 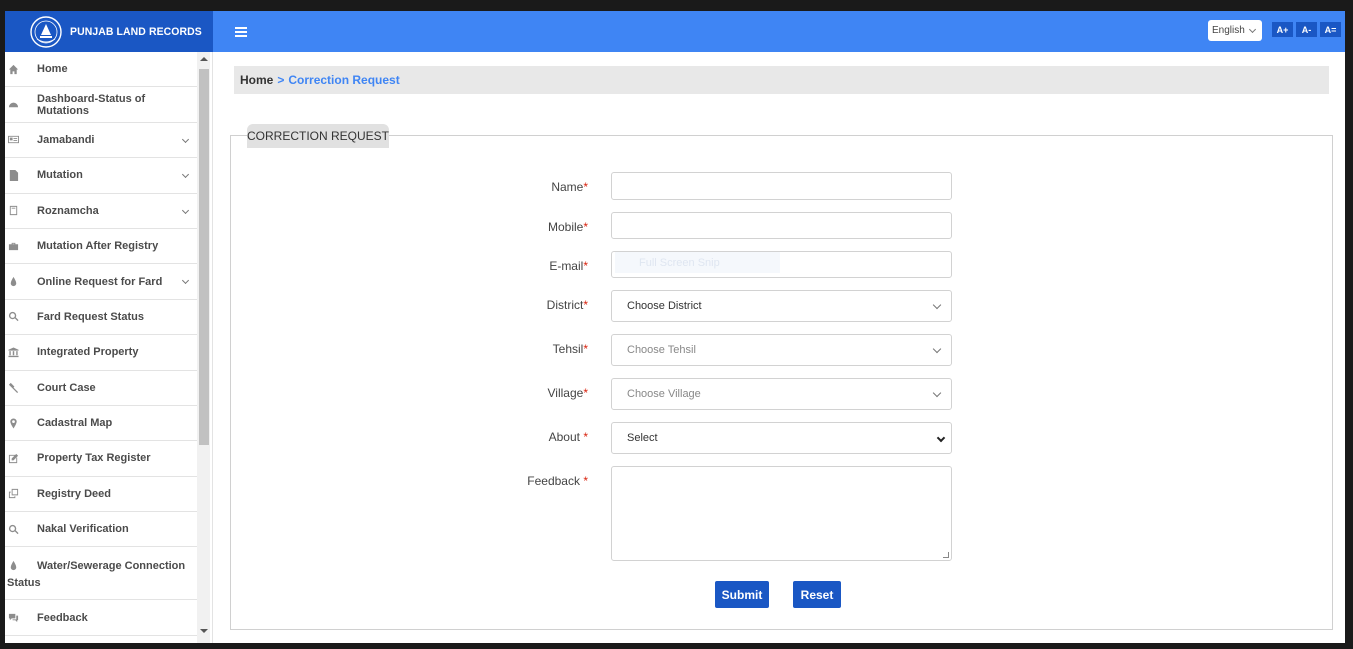 What do you see at coordinates (779, 31) in the screenshot?
I see `top-bar: English A+ A- A=` at bounding box center [779, 31].